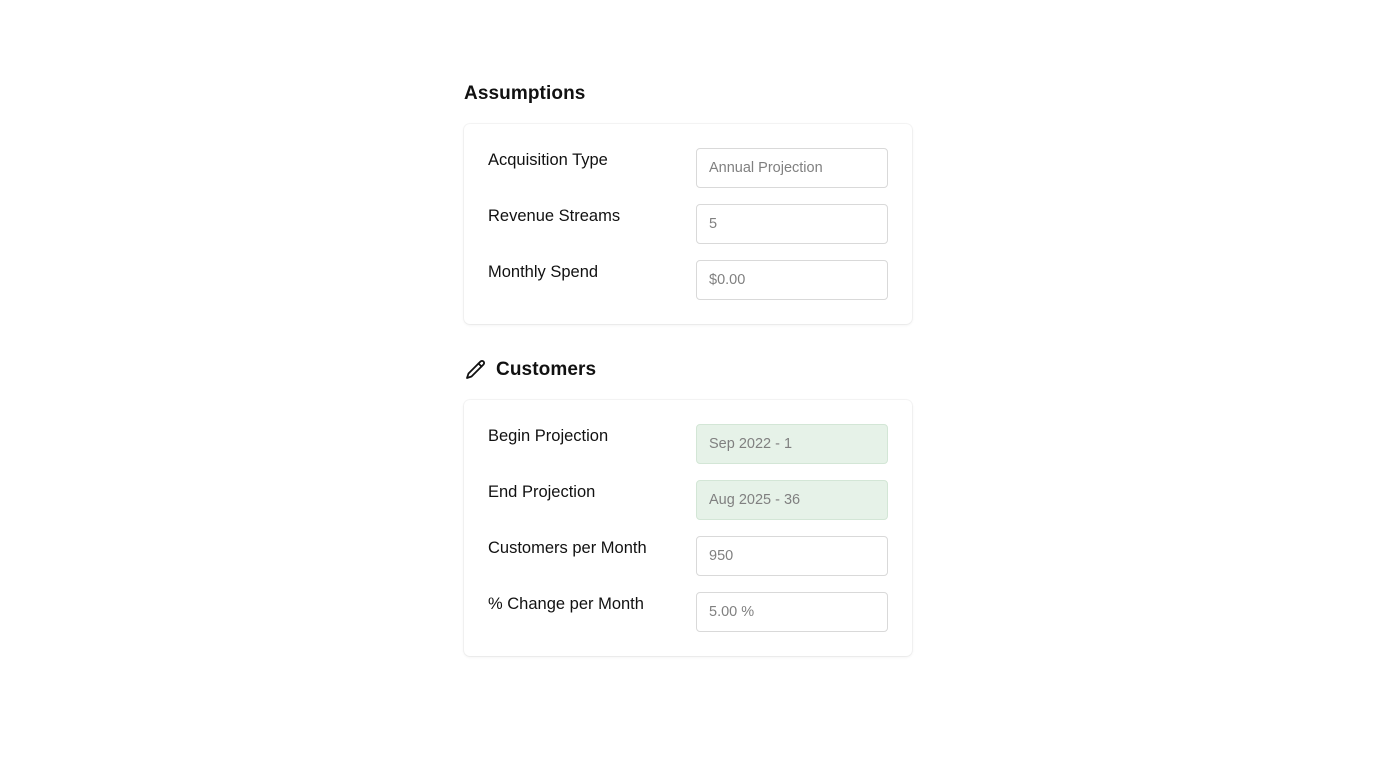  I want to click on customers-per-month-field: 950, so click(792, 556).